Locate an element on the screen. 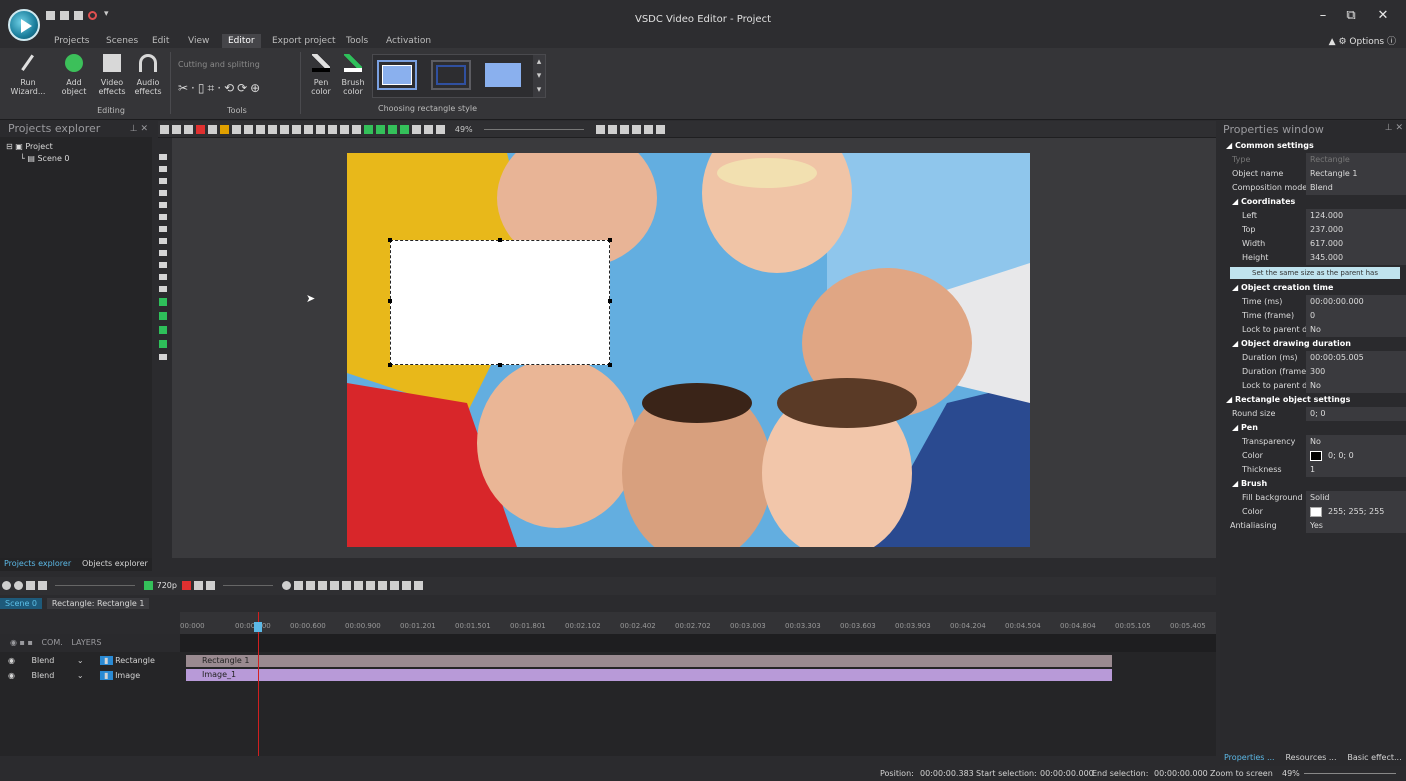 The height and width of the screenshot is (781, 1406). prop-row-time-ms: Time (ms) 00:00:00.000 is located at coordinates (1313, 302).